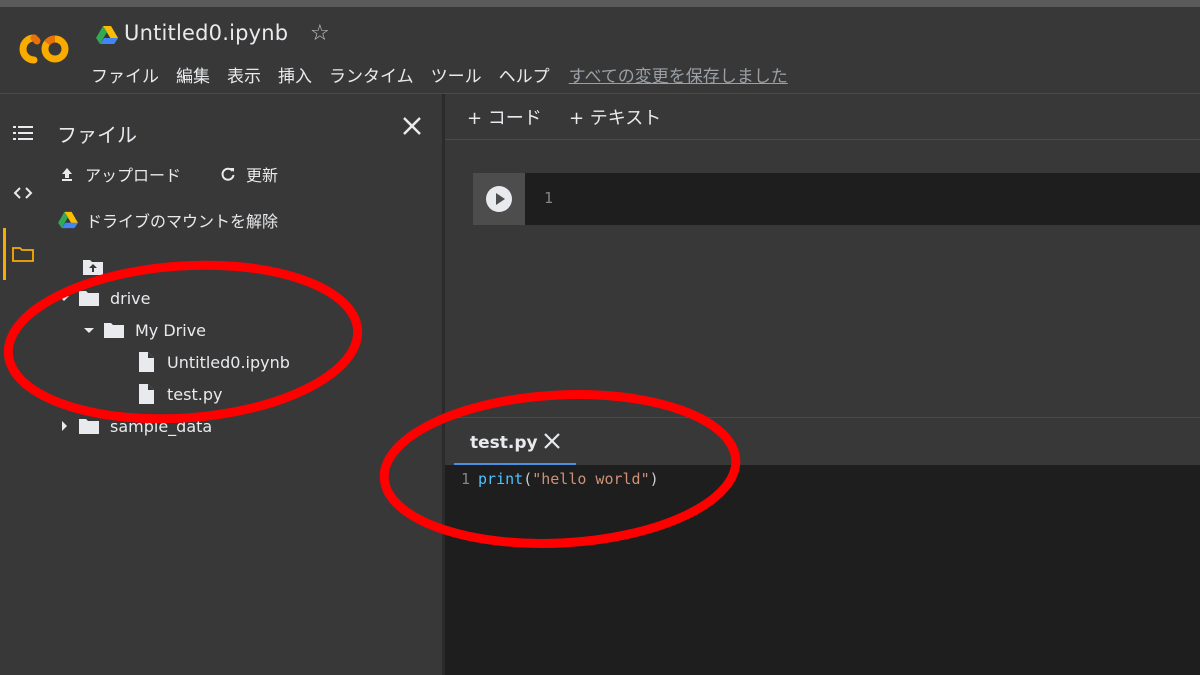  What do you see at coordinates (228, 174) in the screenshot?
I see `refresh-icon` at bounding box center [228, 174].